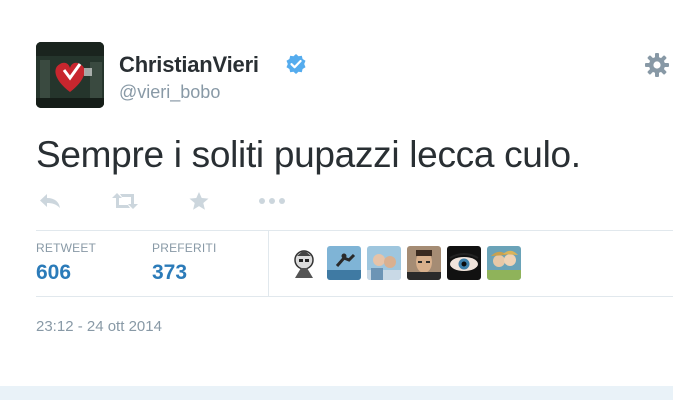  What do you see at coordinates (199, 201) in the screenshot?
I see `star-icon` at bounding box center [199, 201].